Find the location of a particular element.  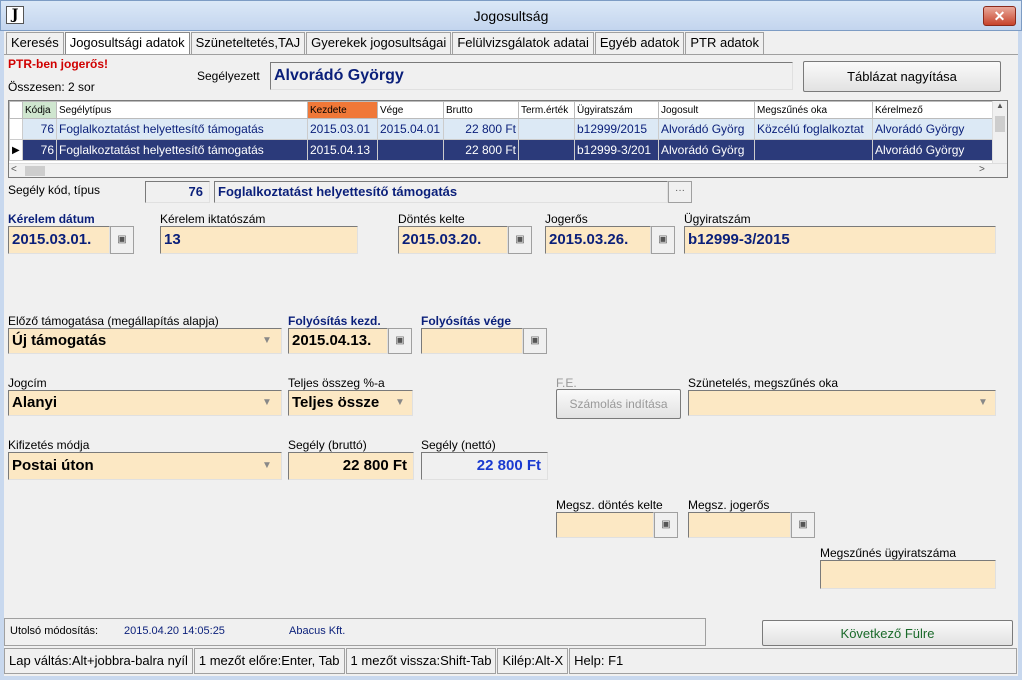

cell: 22 800 Ft is located at coordinates (481, 150).